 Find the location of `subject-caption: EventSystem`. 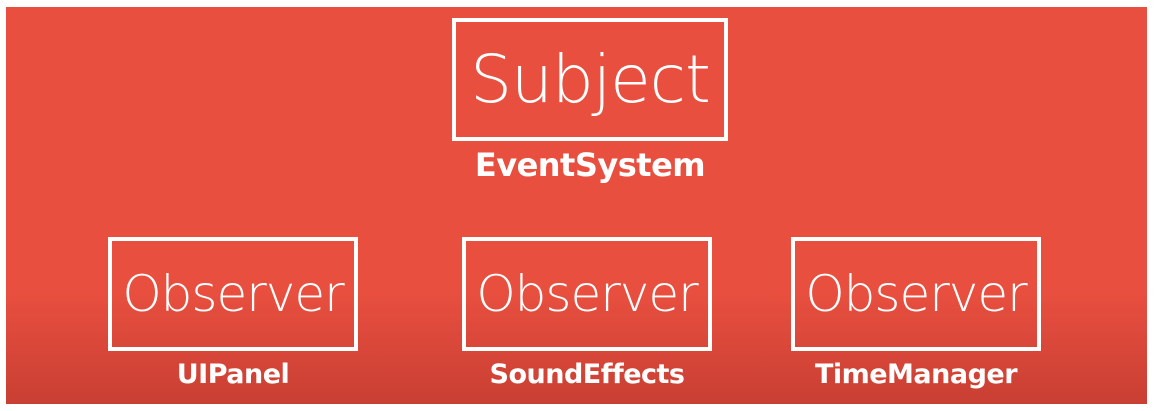

subject-caption: EventSystem is located at coordinates (590, 165).